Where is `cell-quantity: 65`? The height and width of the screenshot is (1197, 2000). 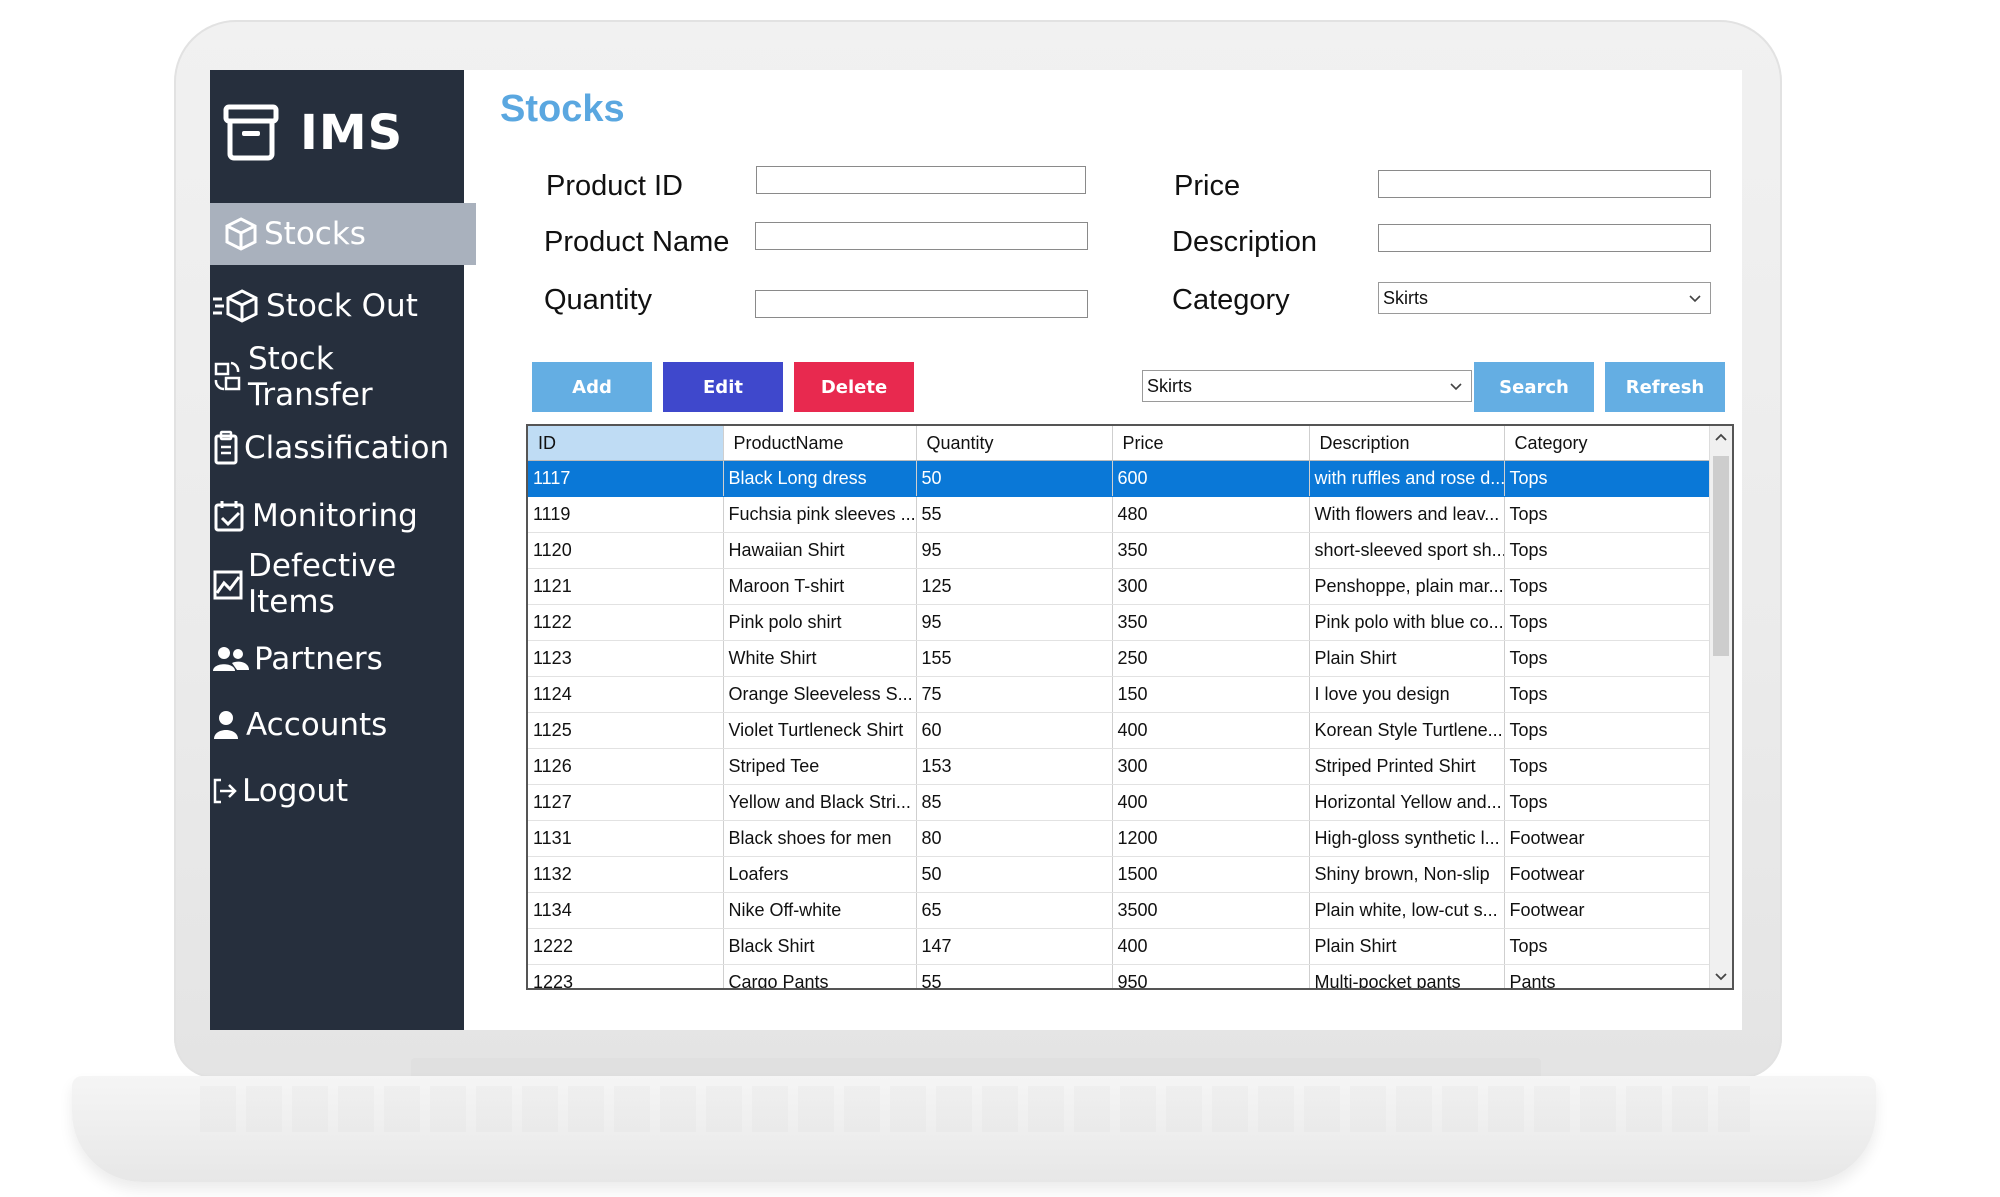 cell-quantity: 65 is located at coordinates (1014, 910).